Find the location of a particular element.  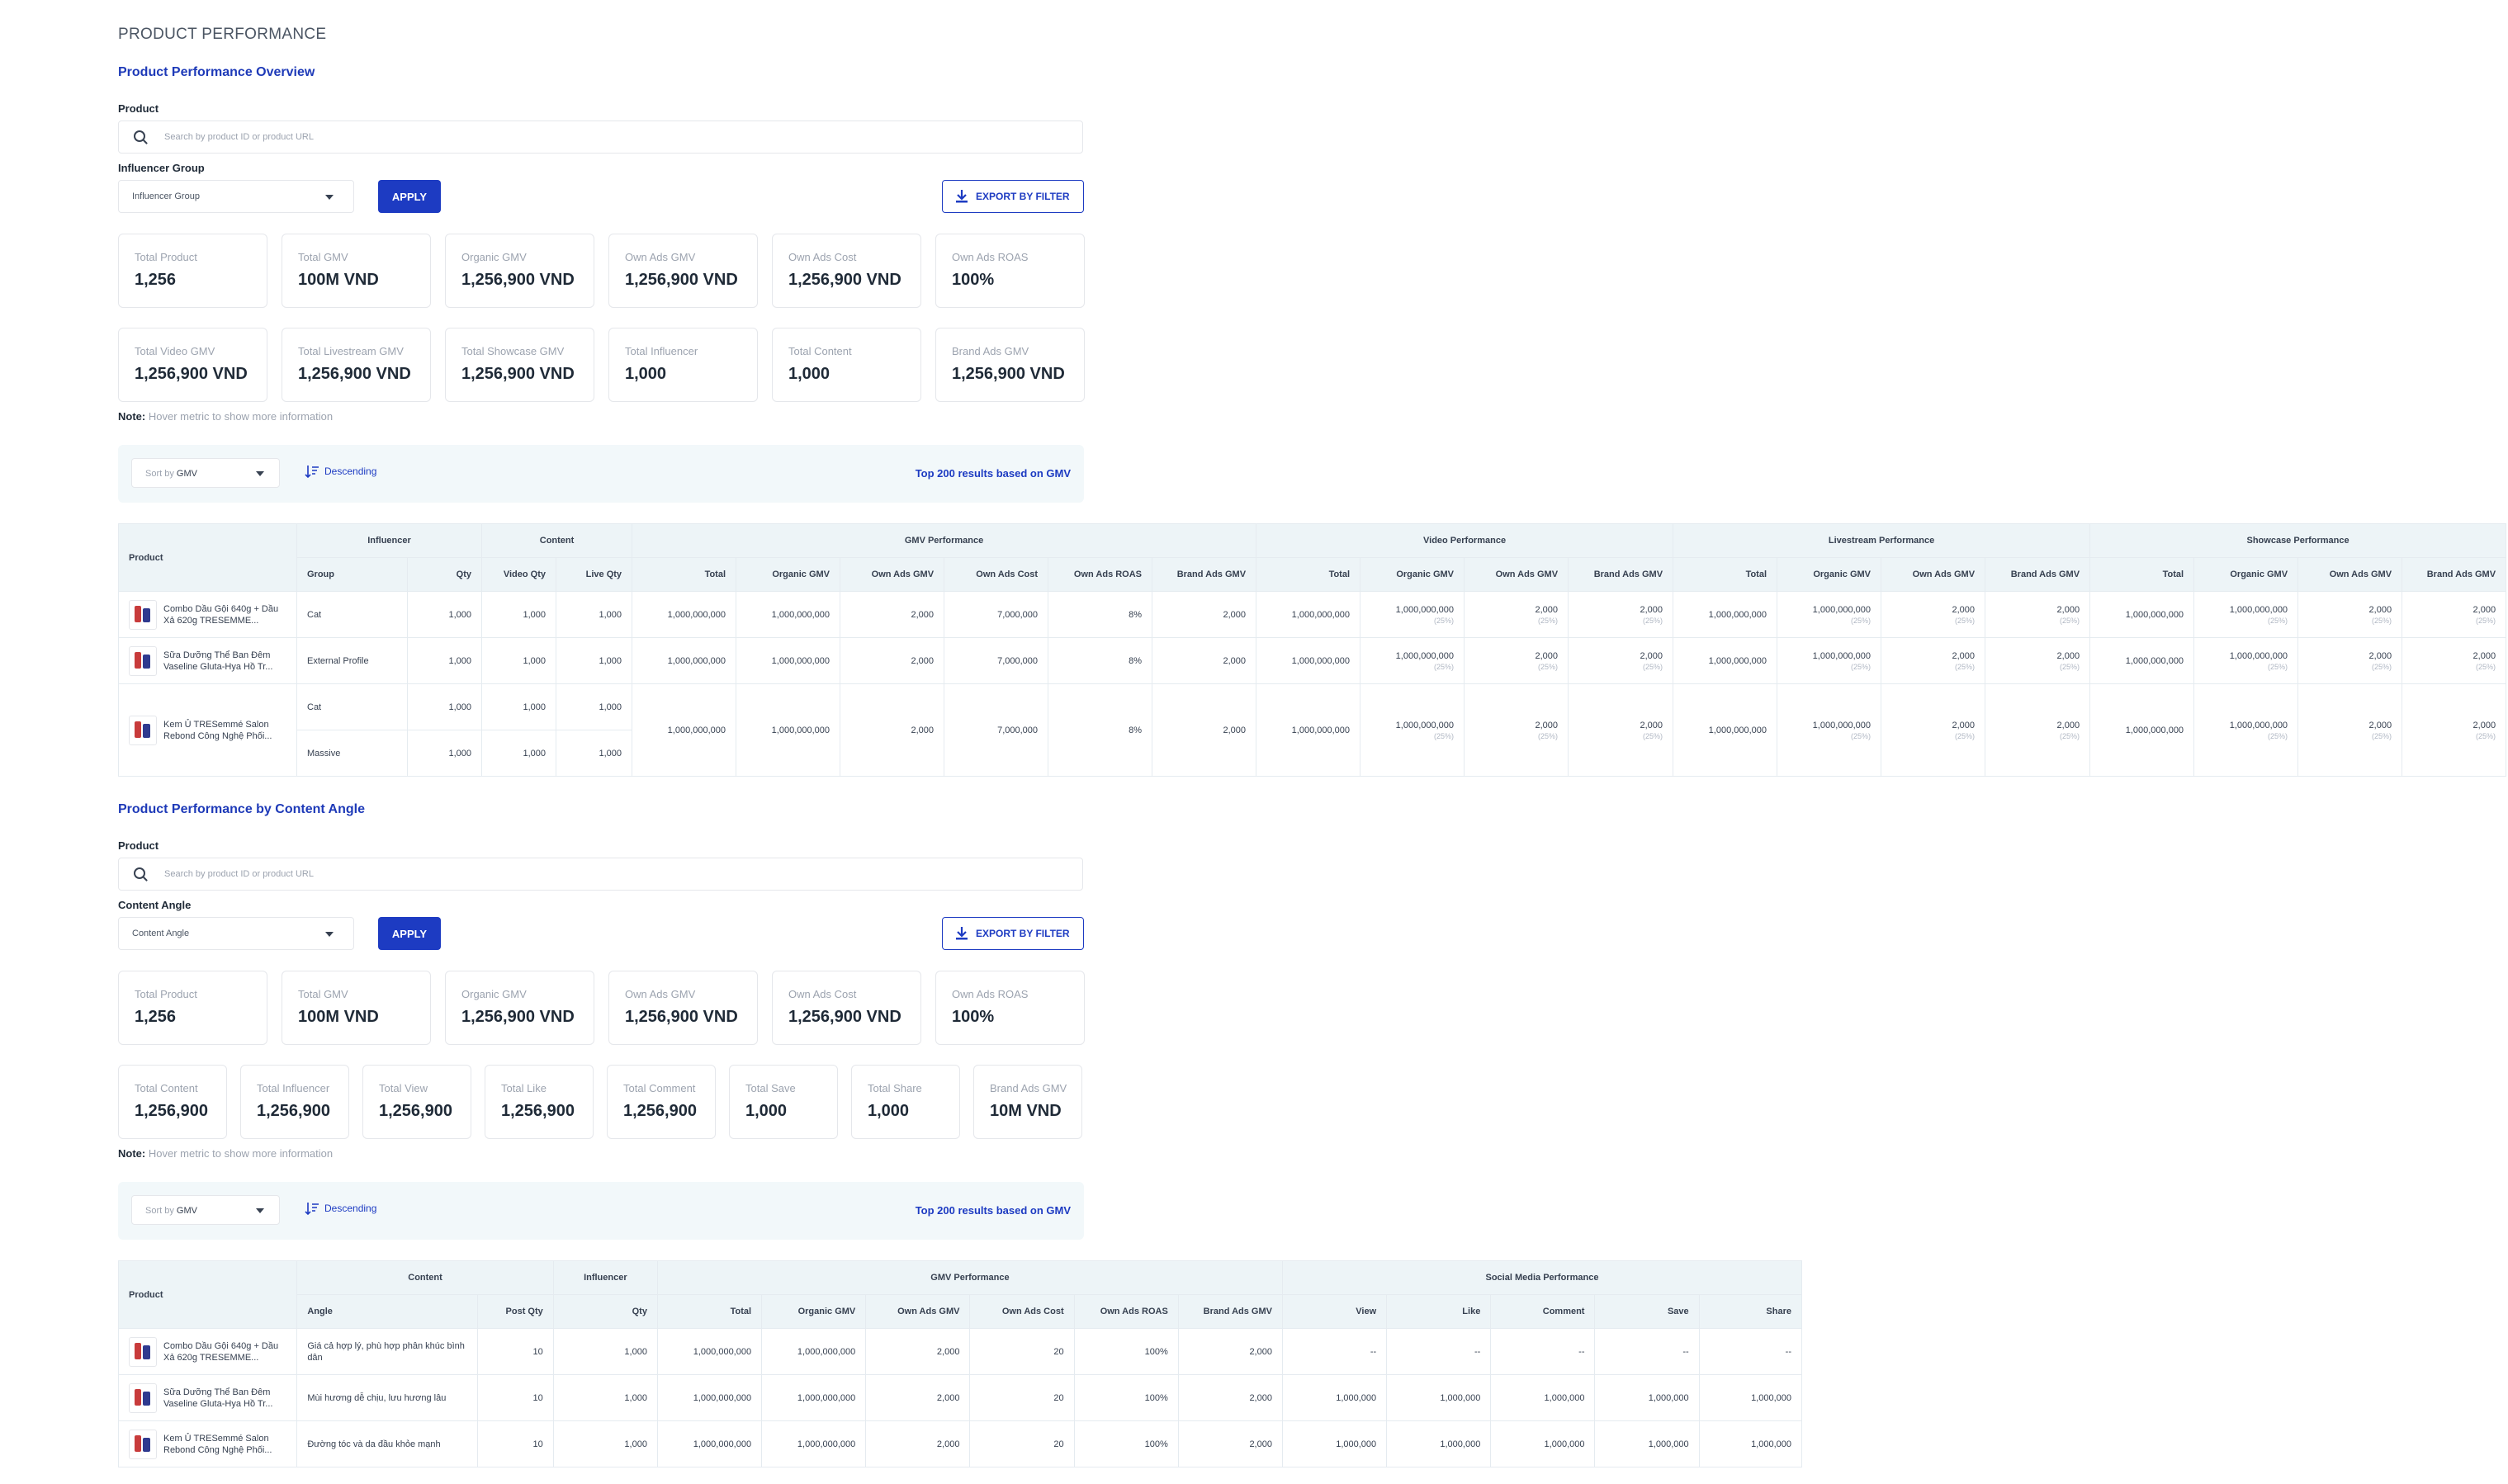

col-group-showcase: Showcase Performance is located at coordinates (2298, 540).